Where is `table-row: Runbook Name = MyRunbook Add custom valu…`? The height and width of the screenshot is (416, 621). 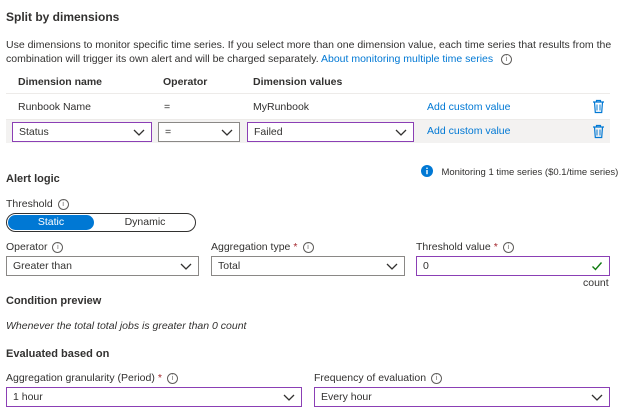 table-row: Runbook Name = MyRunbook Add custom valu… is located at coordinates (308, 106).